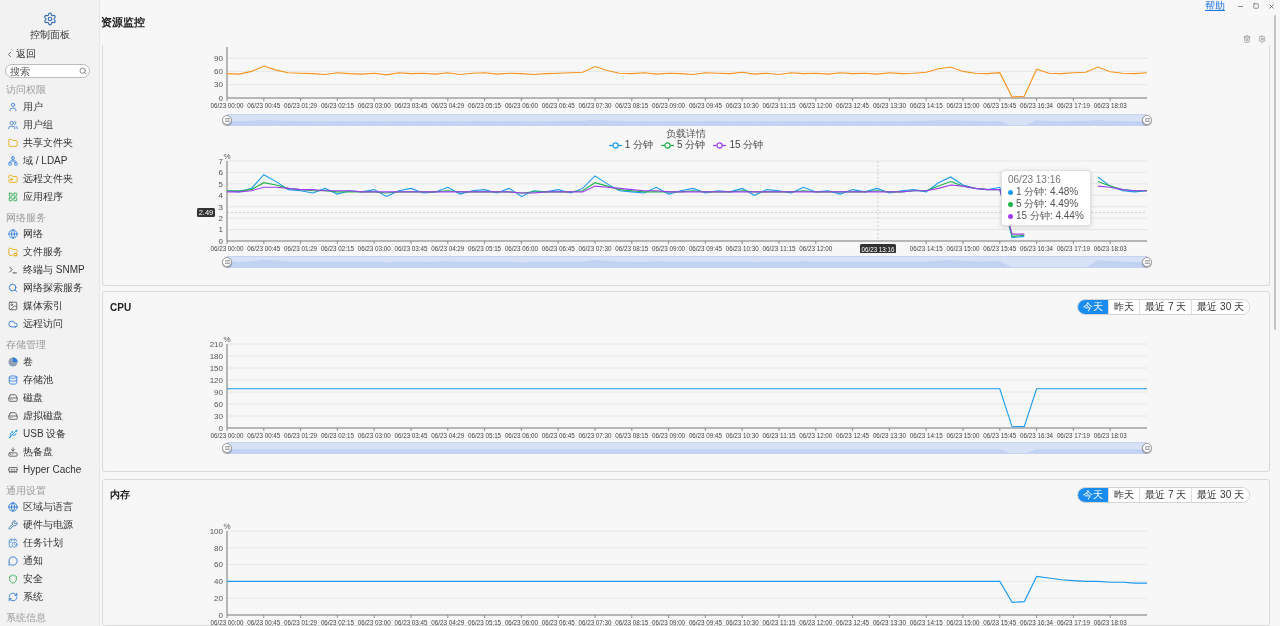 This screenshot has height=626, width=1280. Describe the element at coordinates (13, 597) in the screenshot. I see `refresh-icon` at that location.